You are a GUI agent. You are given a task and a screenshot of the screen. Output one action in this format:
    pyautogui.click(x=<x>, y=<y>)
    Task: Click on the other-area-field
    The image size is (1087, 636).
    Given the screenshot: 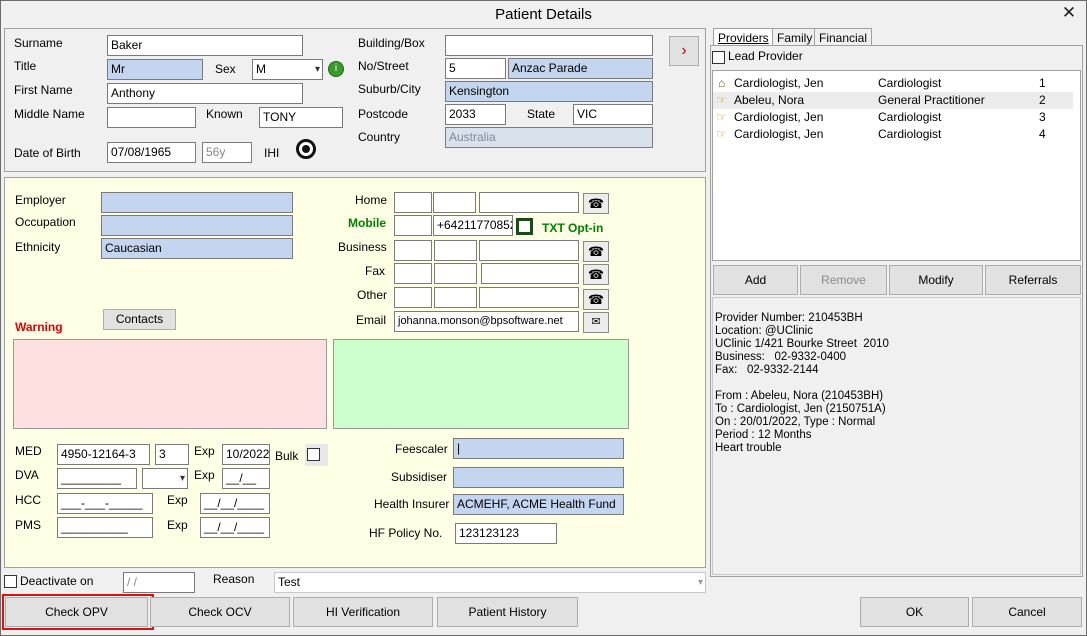 What is the action you would take?
    pyautogui.click(x=413, y=297)
    